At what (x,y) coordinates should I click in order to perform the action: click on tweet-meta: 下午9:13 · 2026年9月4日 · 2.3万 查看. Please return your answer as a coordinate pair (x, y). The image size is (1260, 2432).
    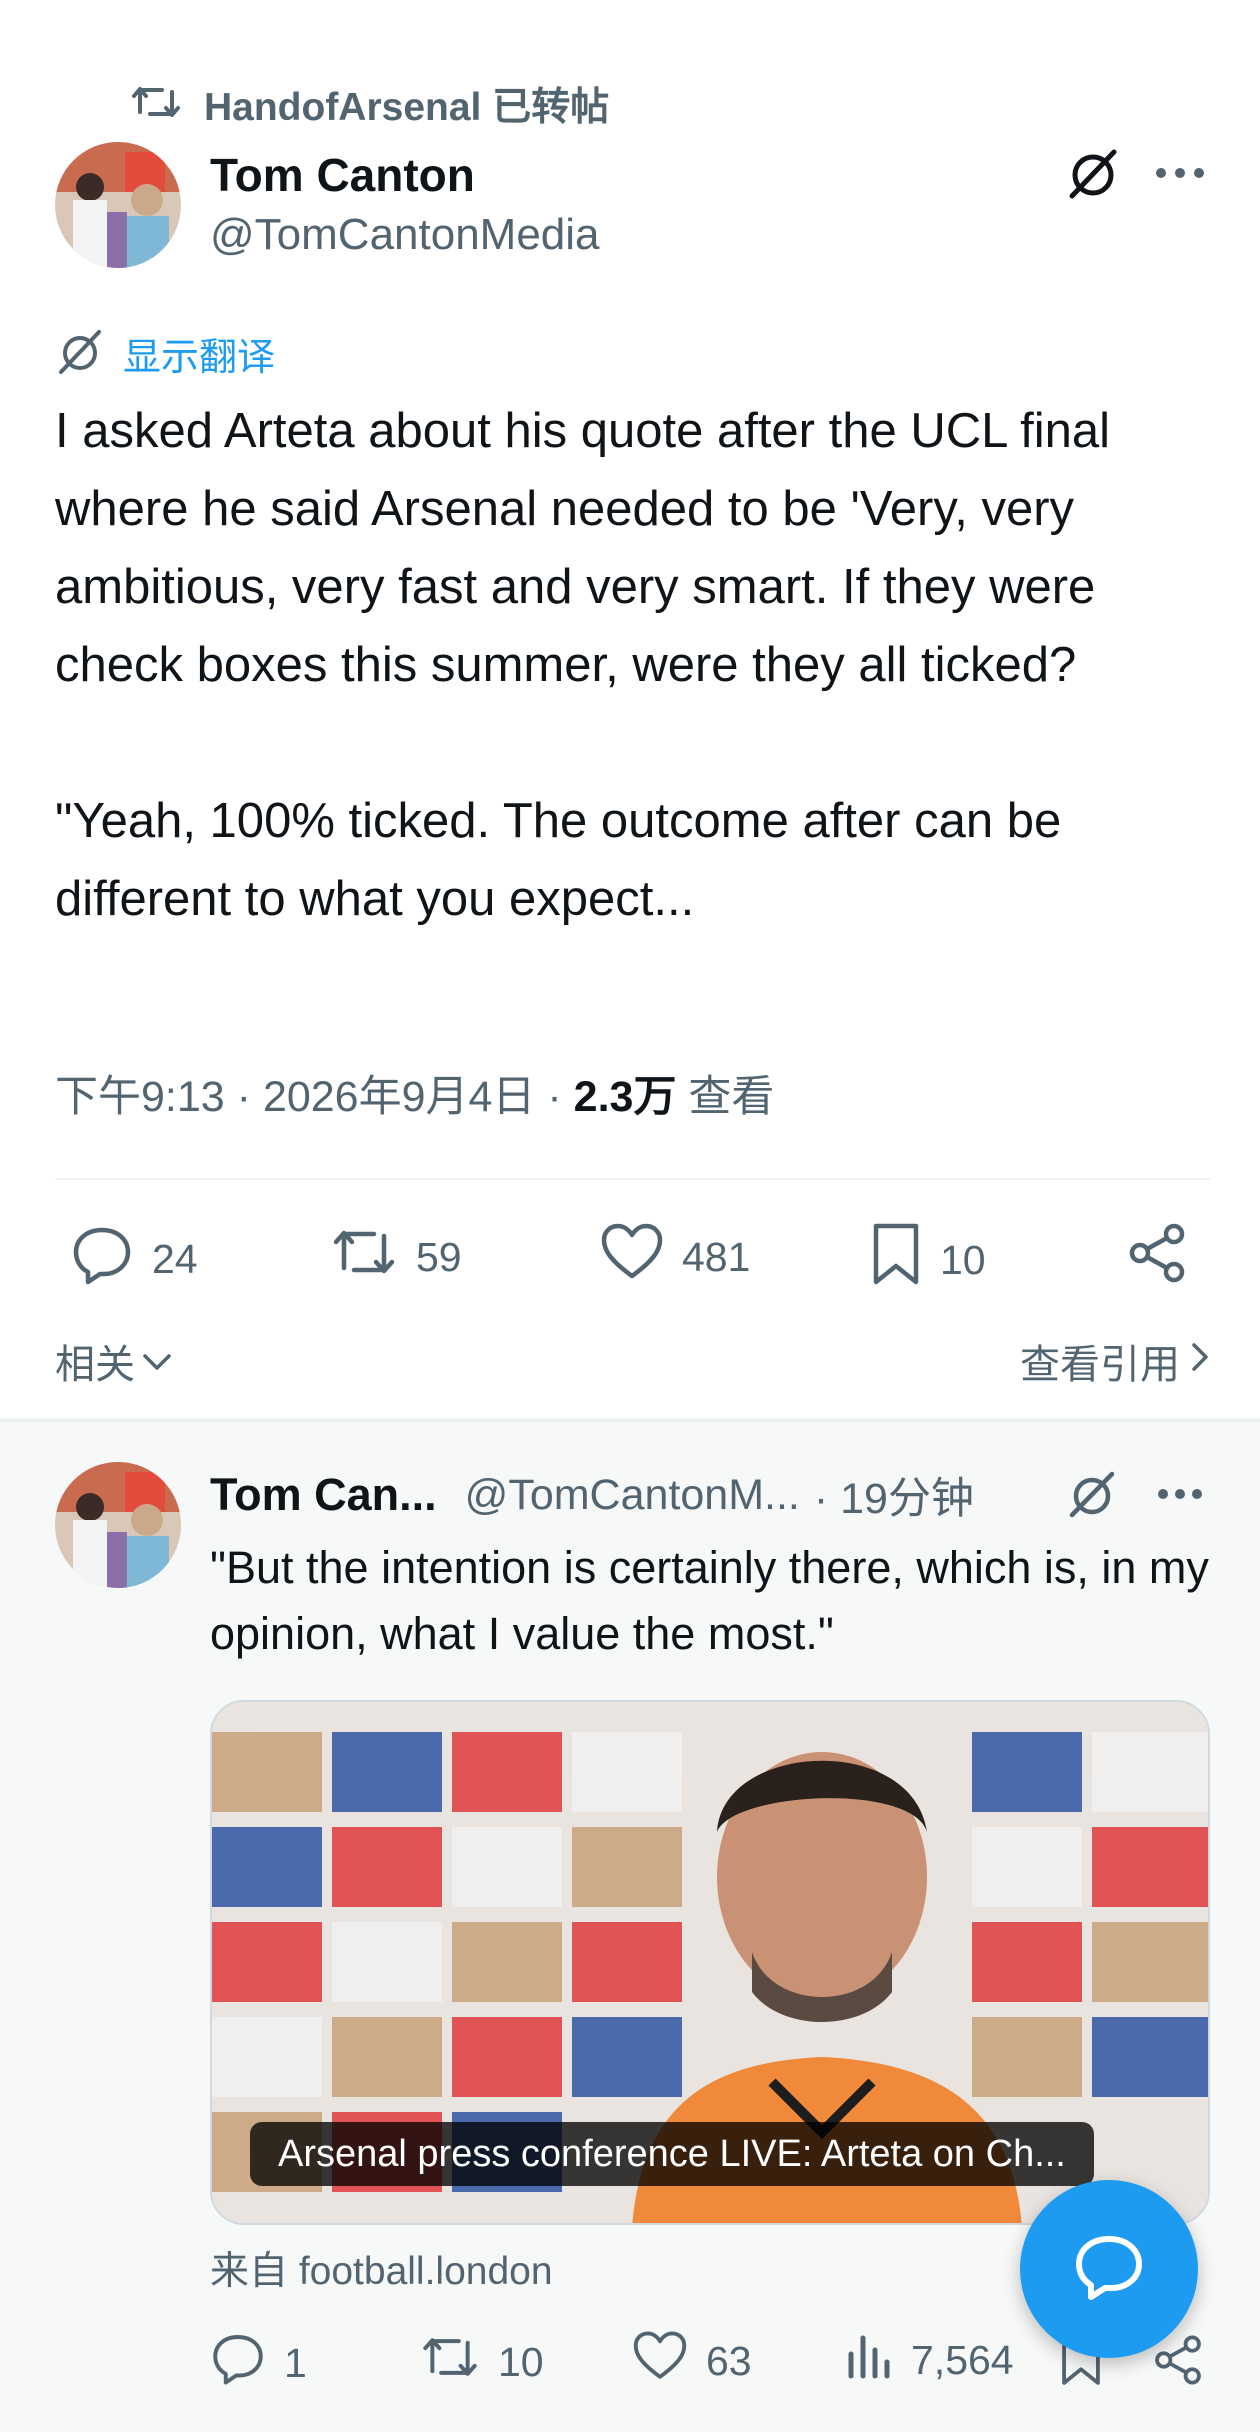
    Looking at the image, I should click on (415, 1097).